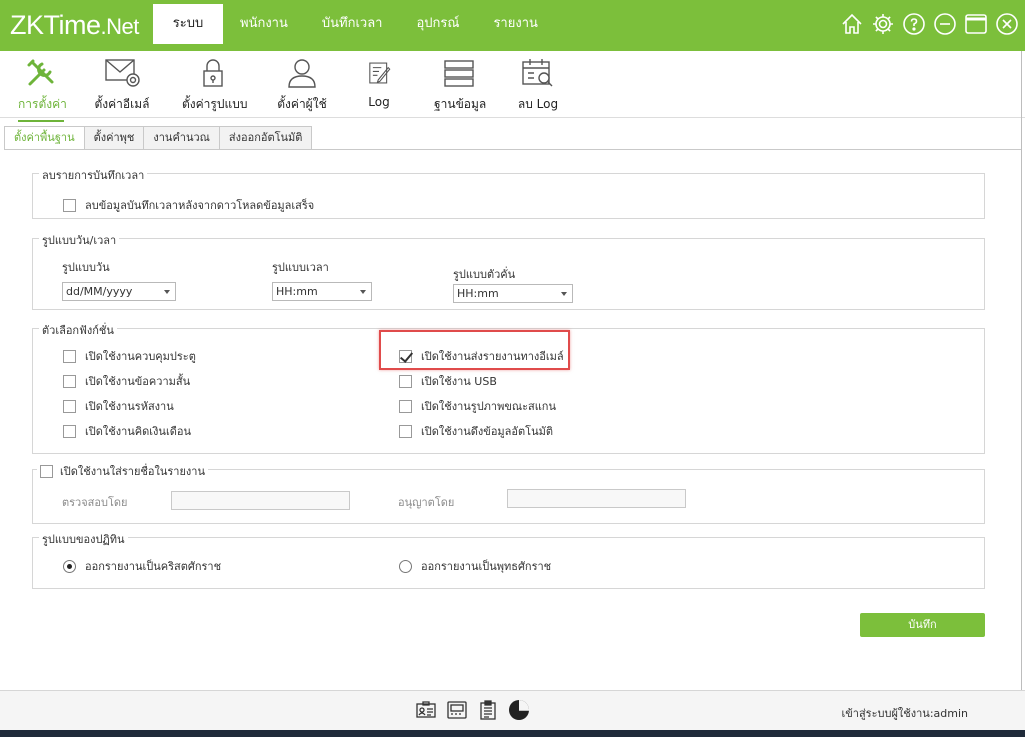 Image resolution: width=1025 pixels, height=737 pixels. What do you see at coordinates (213, 73) in the screenshot?
I see `lock-icon` at bounding box center [213, 73].